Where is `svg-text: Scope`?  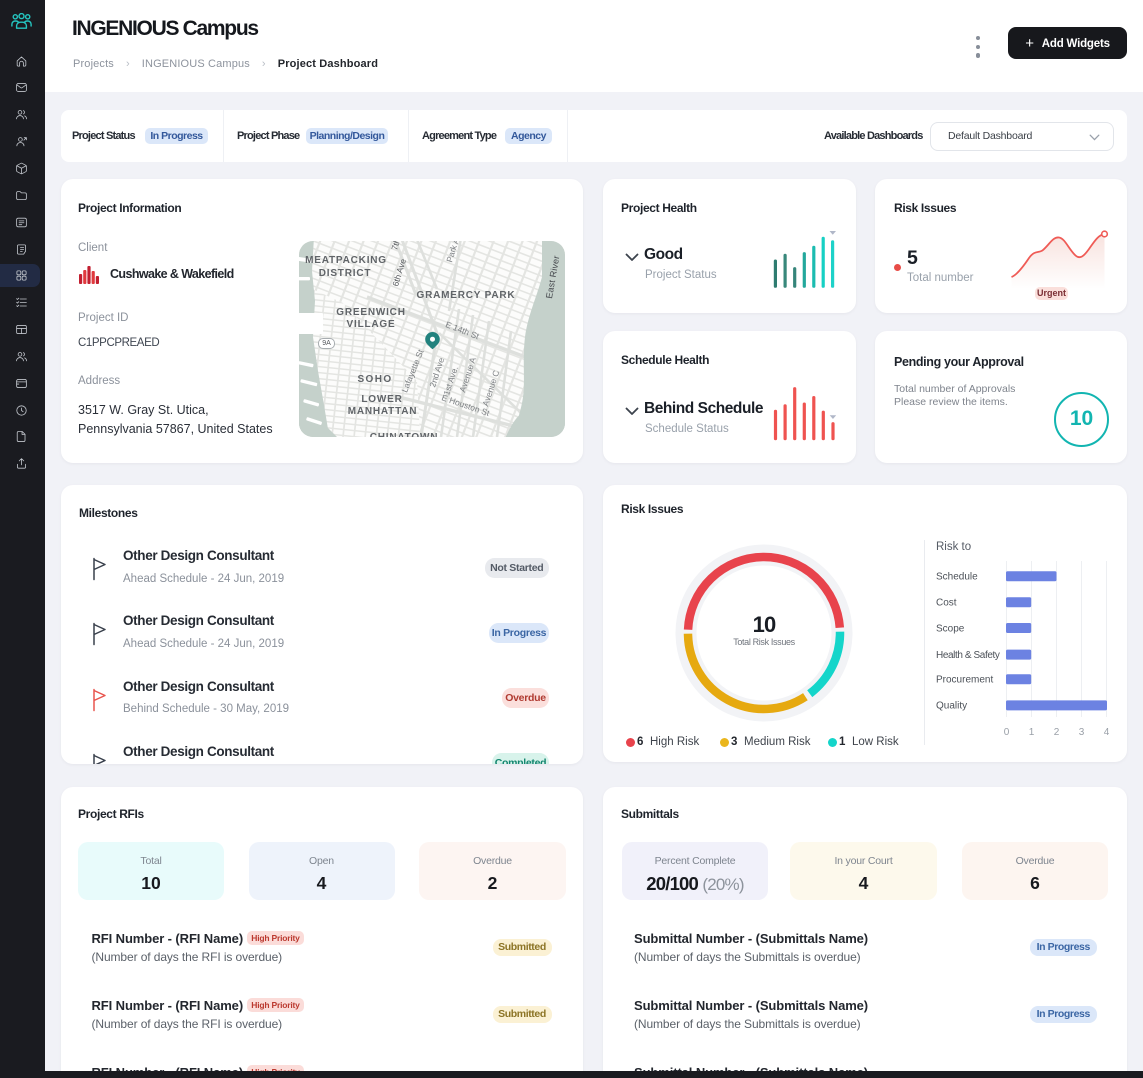 svg-text: Scope is located at coordinates (950, 628).